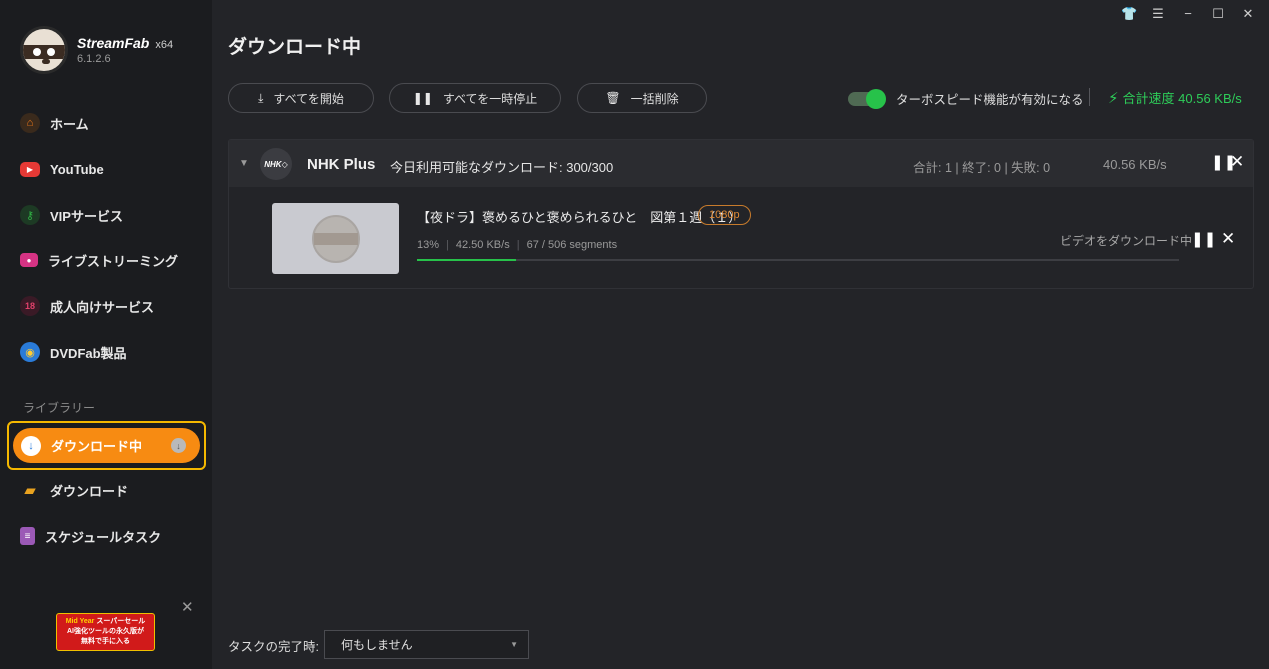  Describe the element at coordinates (27, 536) in the screenshot. I see `schedule-icon: ≡` at that location.